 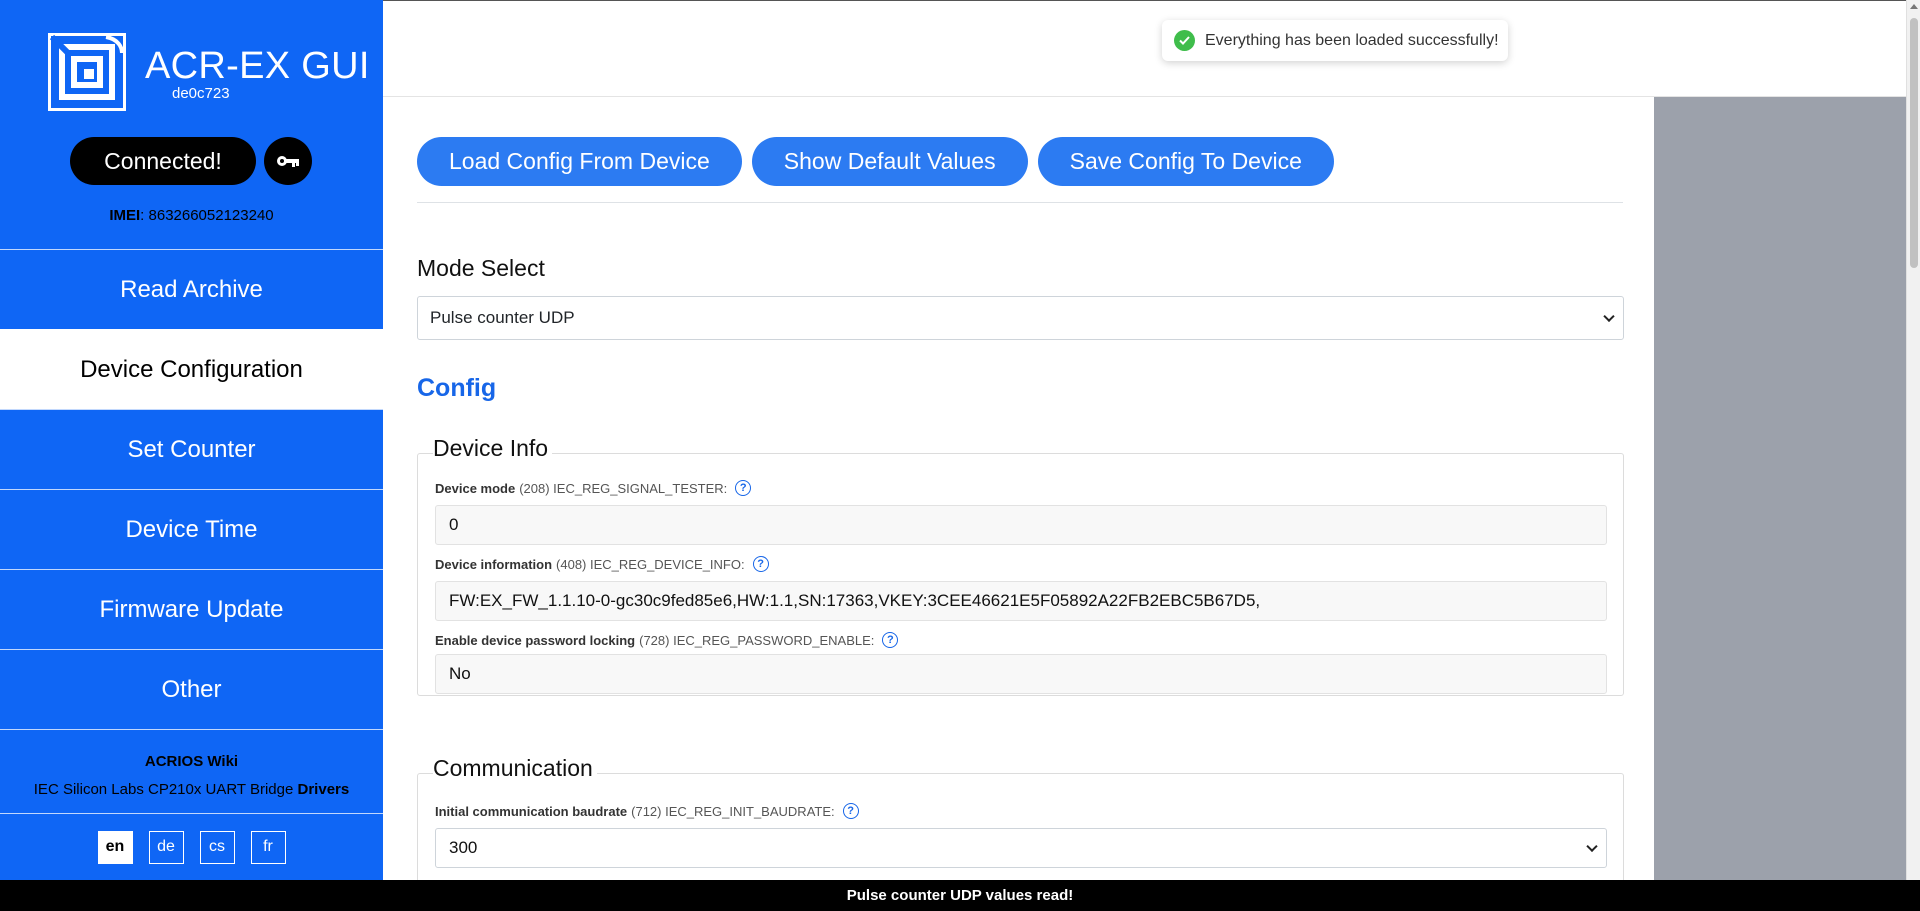 I want to click on status-bar: Pulse counter UDP values read!, so click(x=960, y=895).